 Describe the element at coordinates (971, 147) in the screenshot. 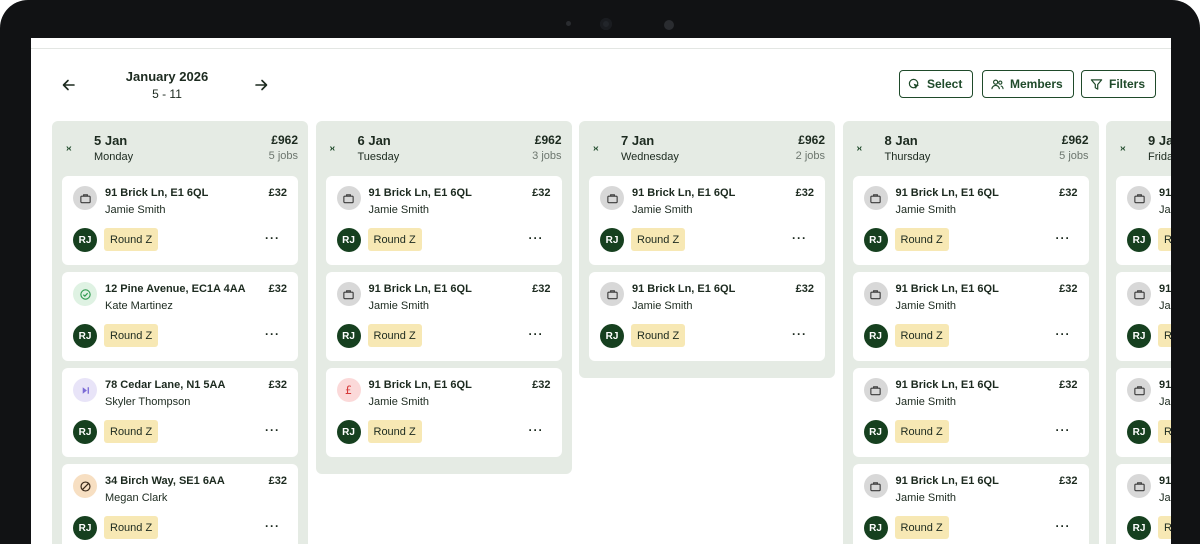

I see `day-header: ›‹ 8 Jan Thursday £962 5 jobs` at that location.